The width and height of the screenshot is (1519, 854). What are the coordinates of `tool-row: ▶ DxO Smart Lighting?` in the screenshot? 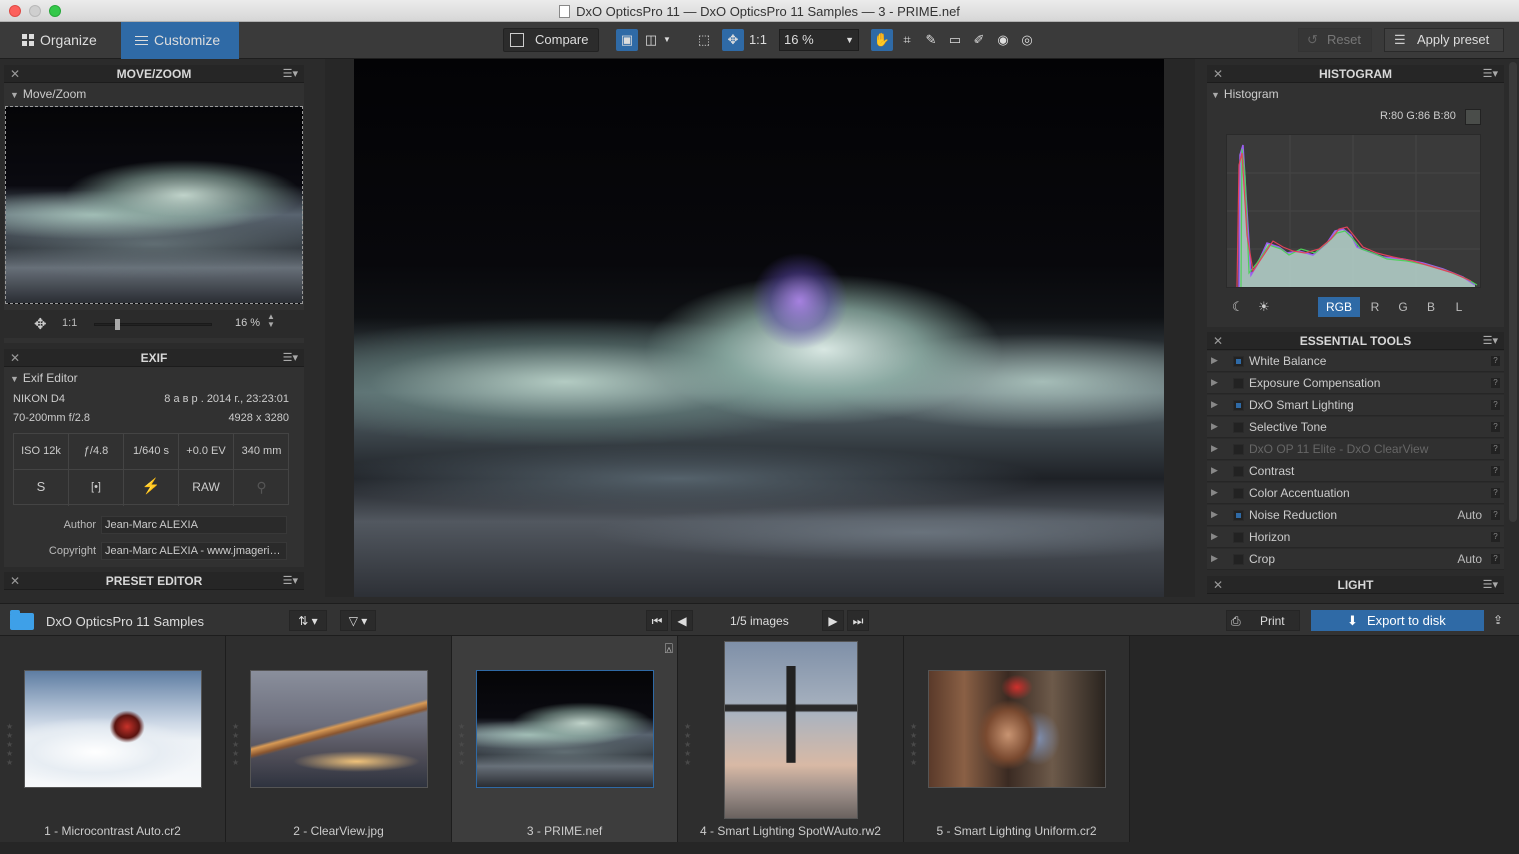 It's located at (1355, 405).